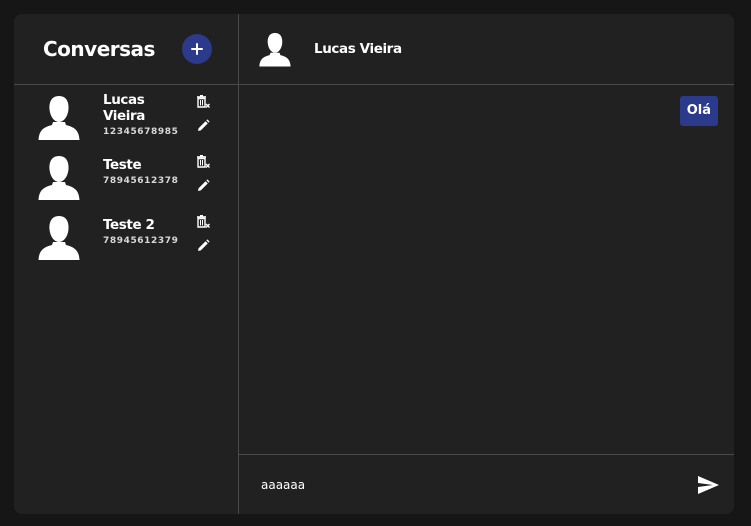 The width and height of the screenshot is (751, 526). Describe the element at coordinates (486, 49) in the screenshot. I see `chat-header: Lucas Vieira` at that location.